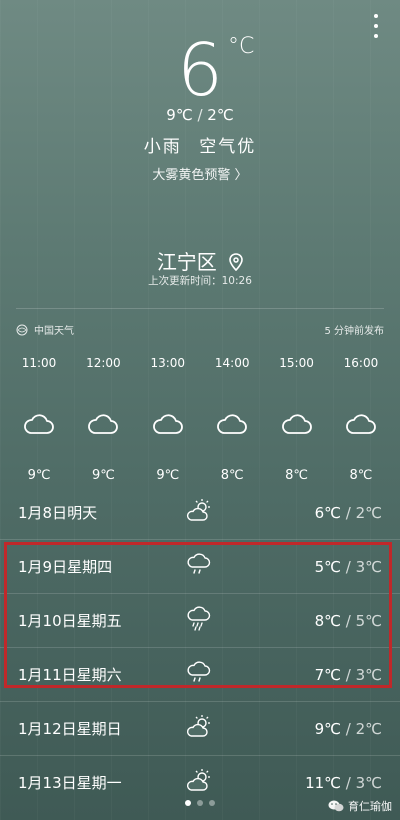  Describe the element at coordinates (58, 513) in the screenshot. I see `day-date: 1月8日明天` at that location.